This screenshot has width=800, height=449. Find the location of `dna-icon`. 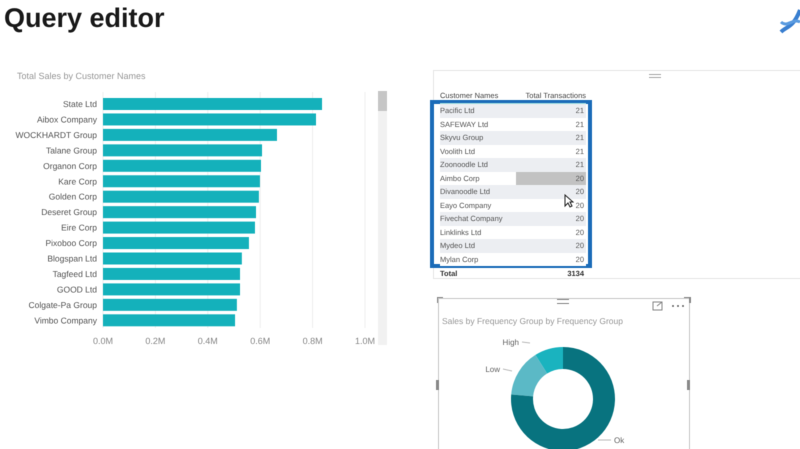

dna-icon is located at coordinates (789, 21).